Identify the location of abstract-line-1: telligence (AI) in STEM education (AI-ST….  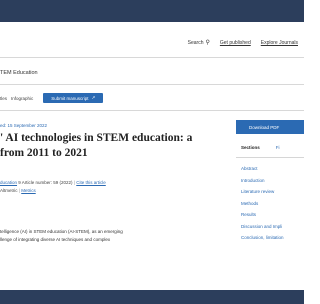
(61, 231).